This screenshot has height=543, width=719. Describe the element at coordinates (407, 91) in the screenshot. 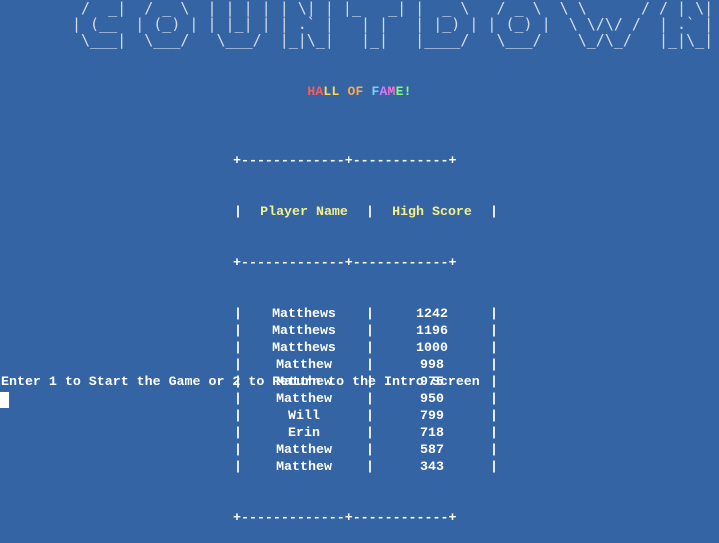

I see `hall-of-fame-letter: !` at that location.